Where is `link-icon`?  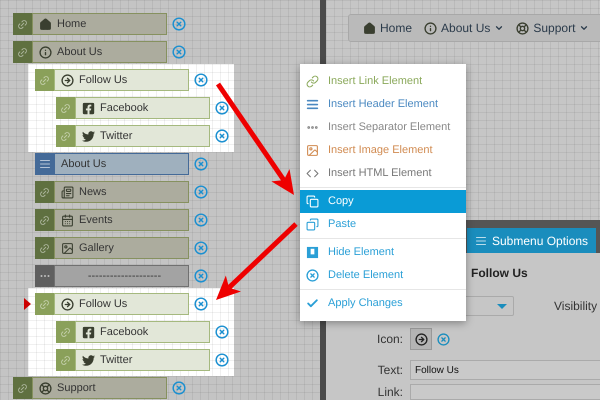 link-icon is located at coordinates (312, 81).